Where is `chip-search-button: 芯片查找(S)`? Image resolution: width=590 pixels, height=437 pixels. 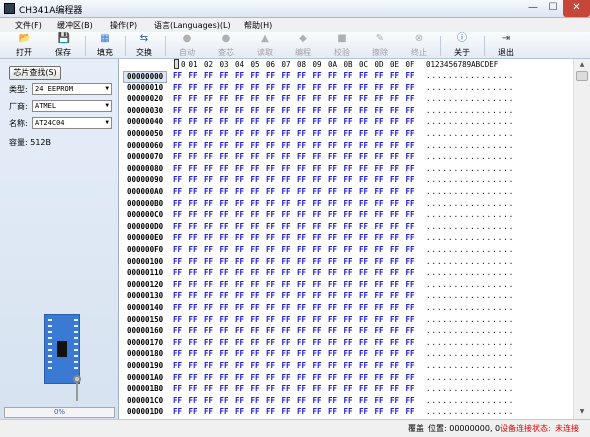 chip-search-button: 芯片查找(S) is located at coordinates (35, 73).